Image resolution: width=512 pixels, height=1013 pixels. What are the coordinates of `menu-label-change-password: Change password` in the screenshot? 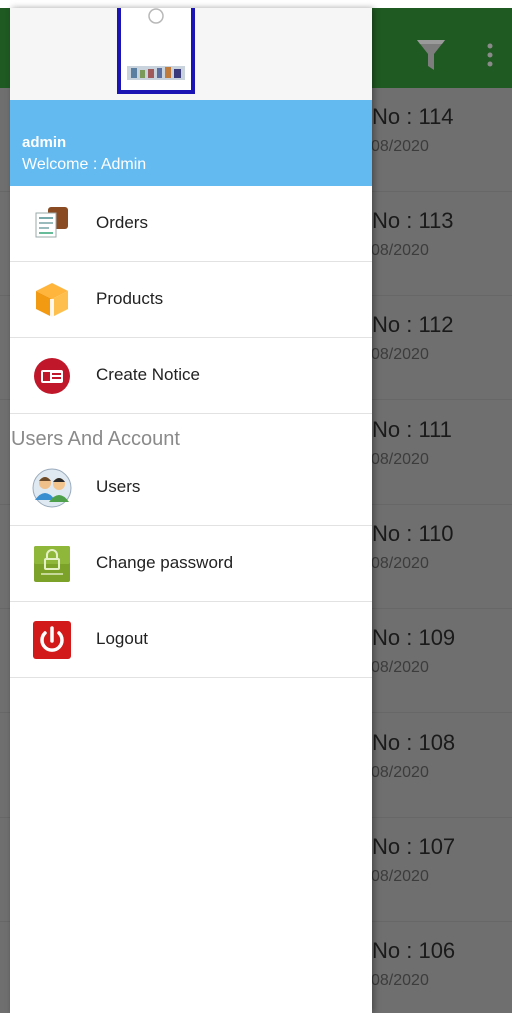 It's located at (165, 562).